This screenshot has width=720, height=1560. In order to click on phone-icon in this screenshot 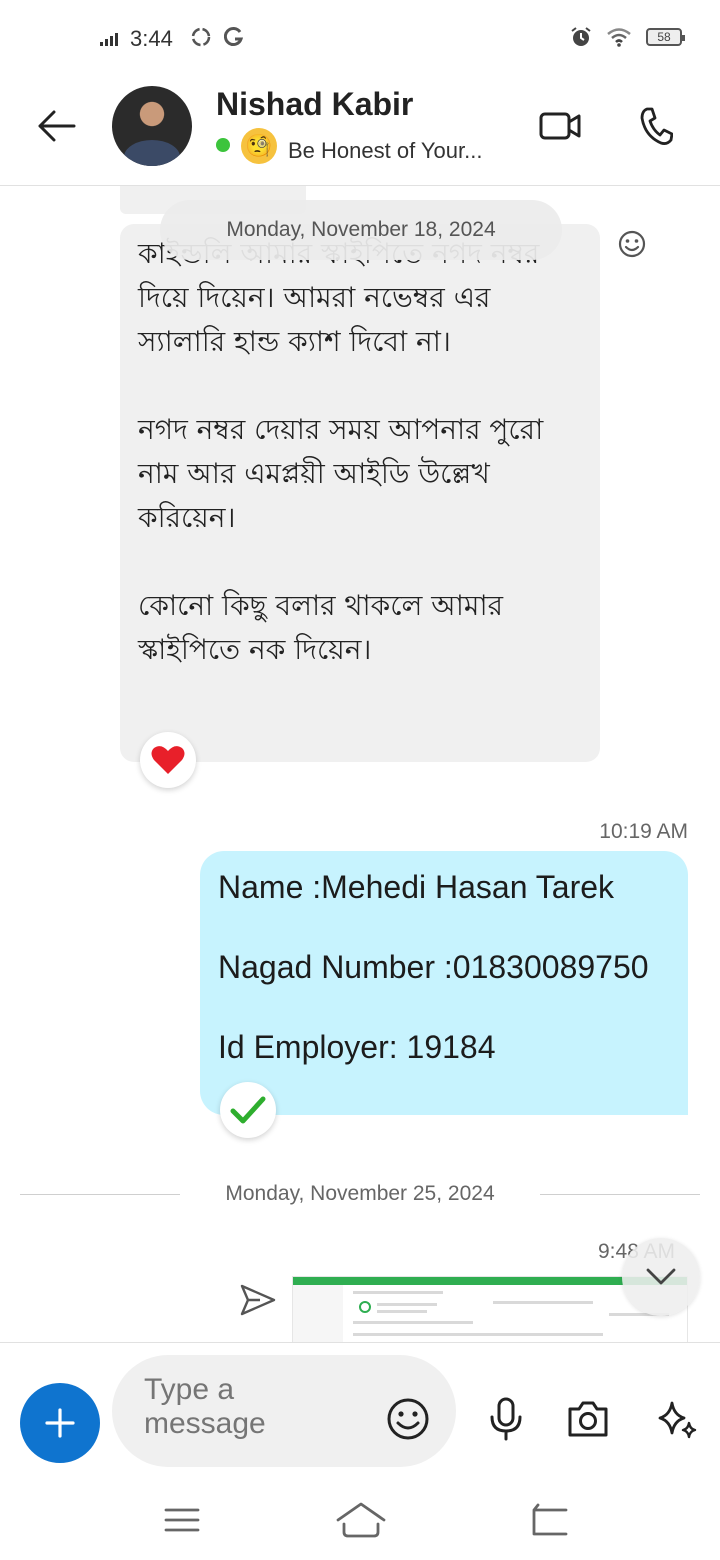, I will do `click(656, 126)`.